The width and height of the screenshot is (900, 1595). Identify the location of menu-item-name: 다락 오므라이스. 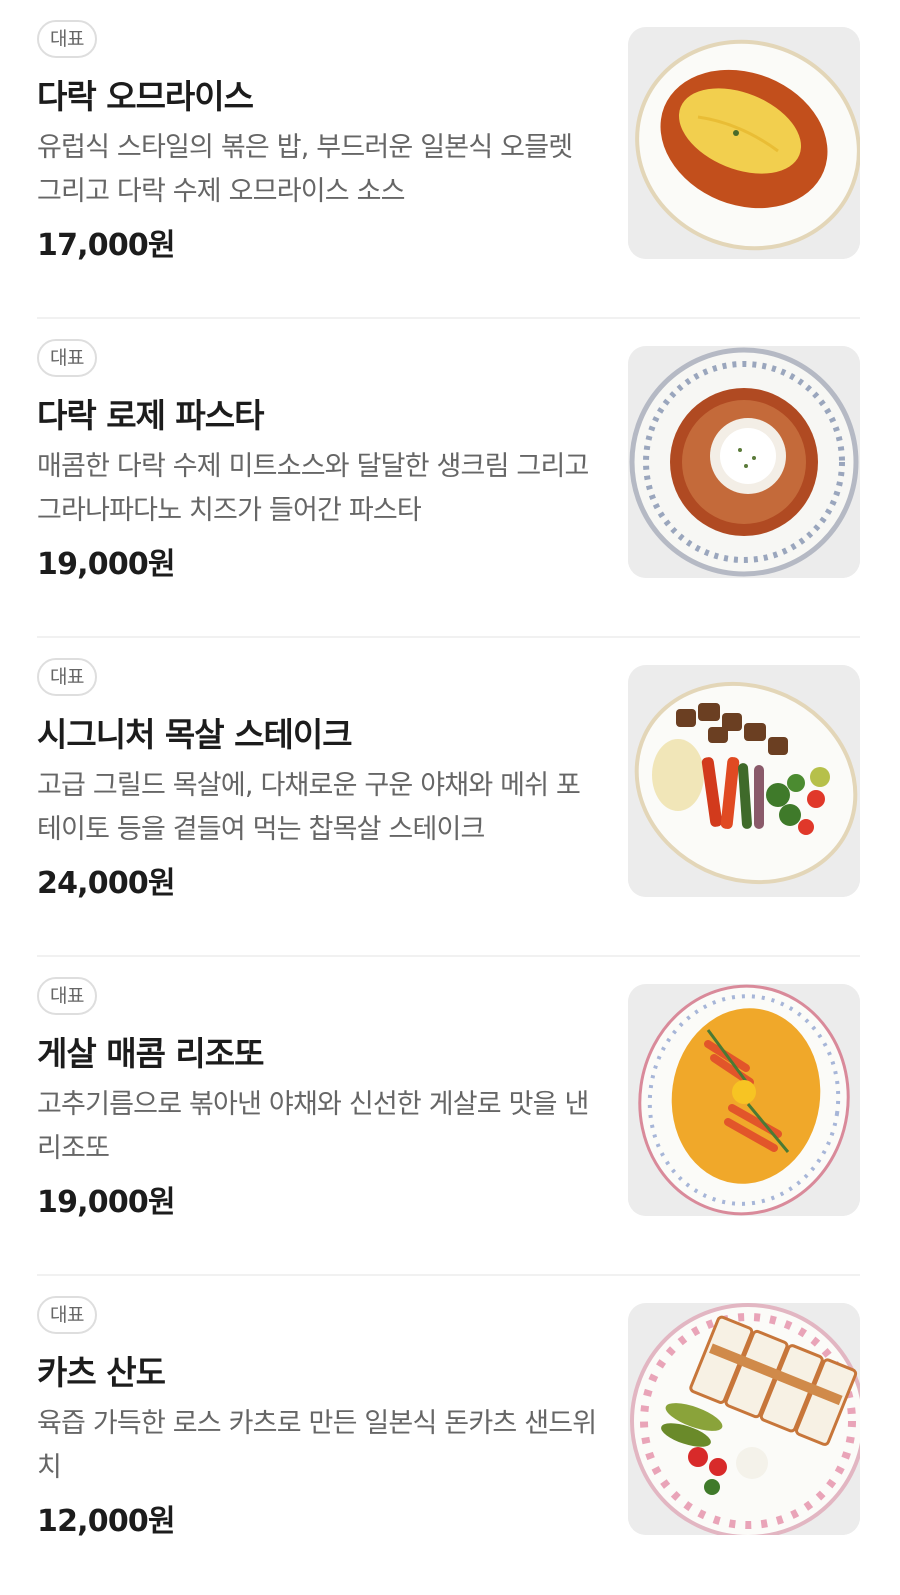
(145, 96).